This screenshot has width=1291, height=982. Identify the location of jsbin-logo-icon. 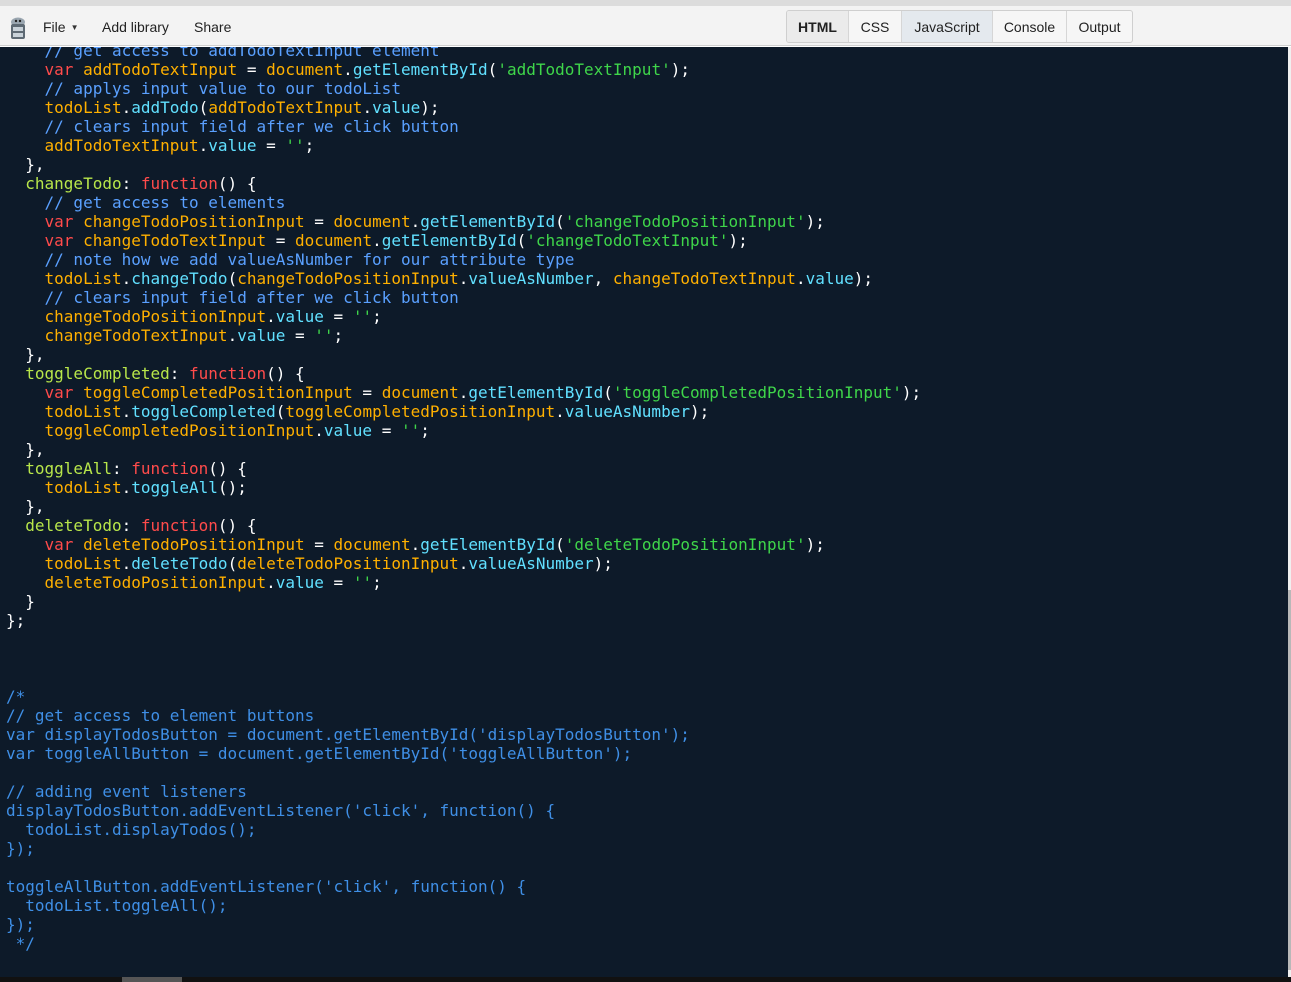
(18, 30).